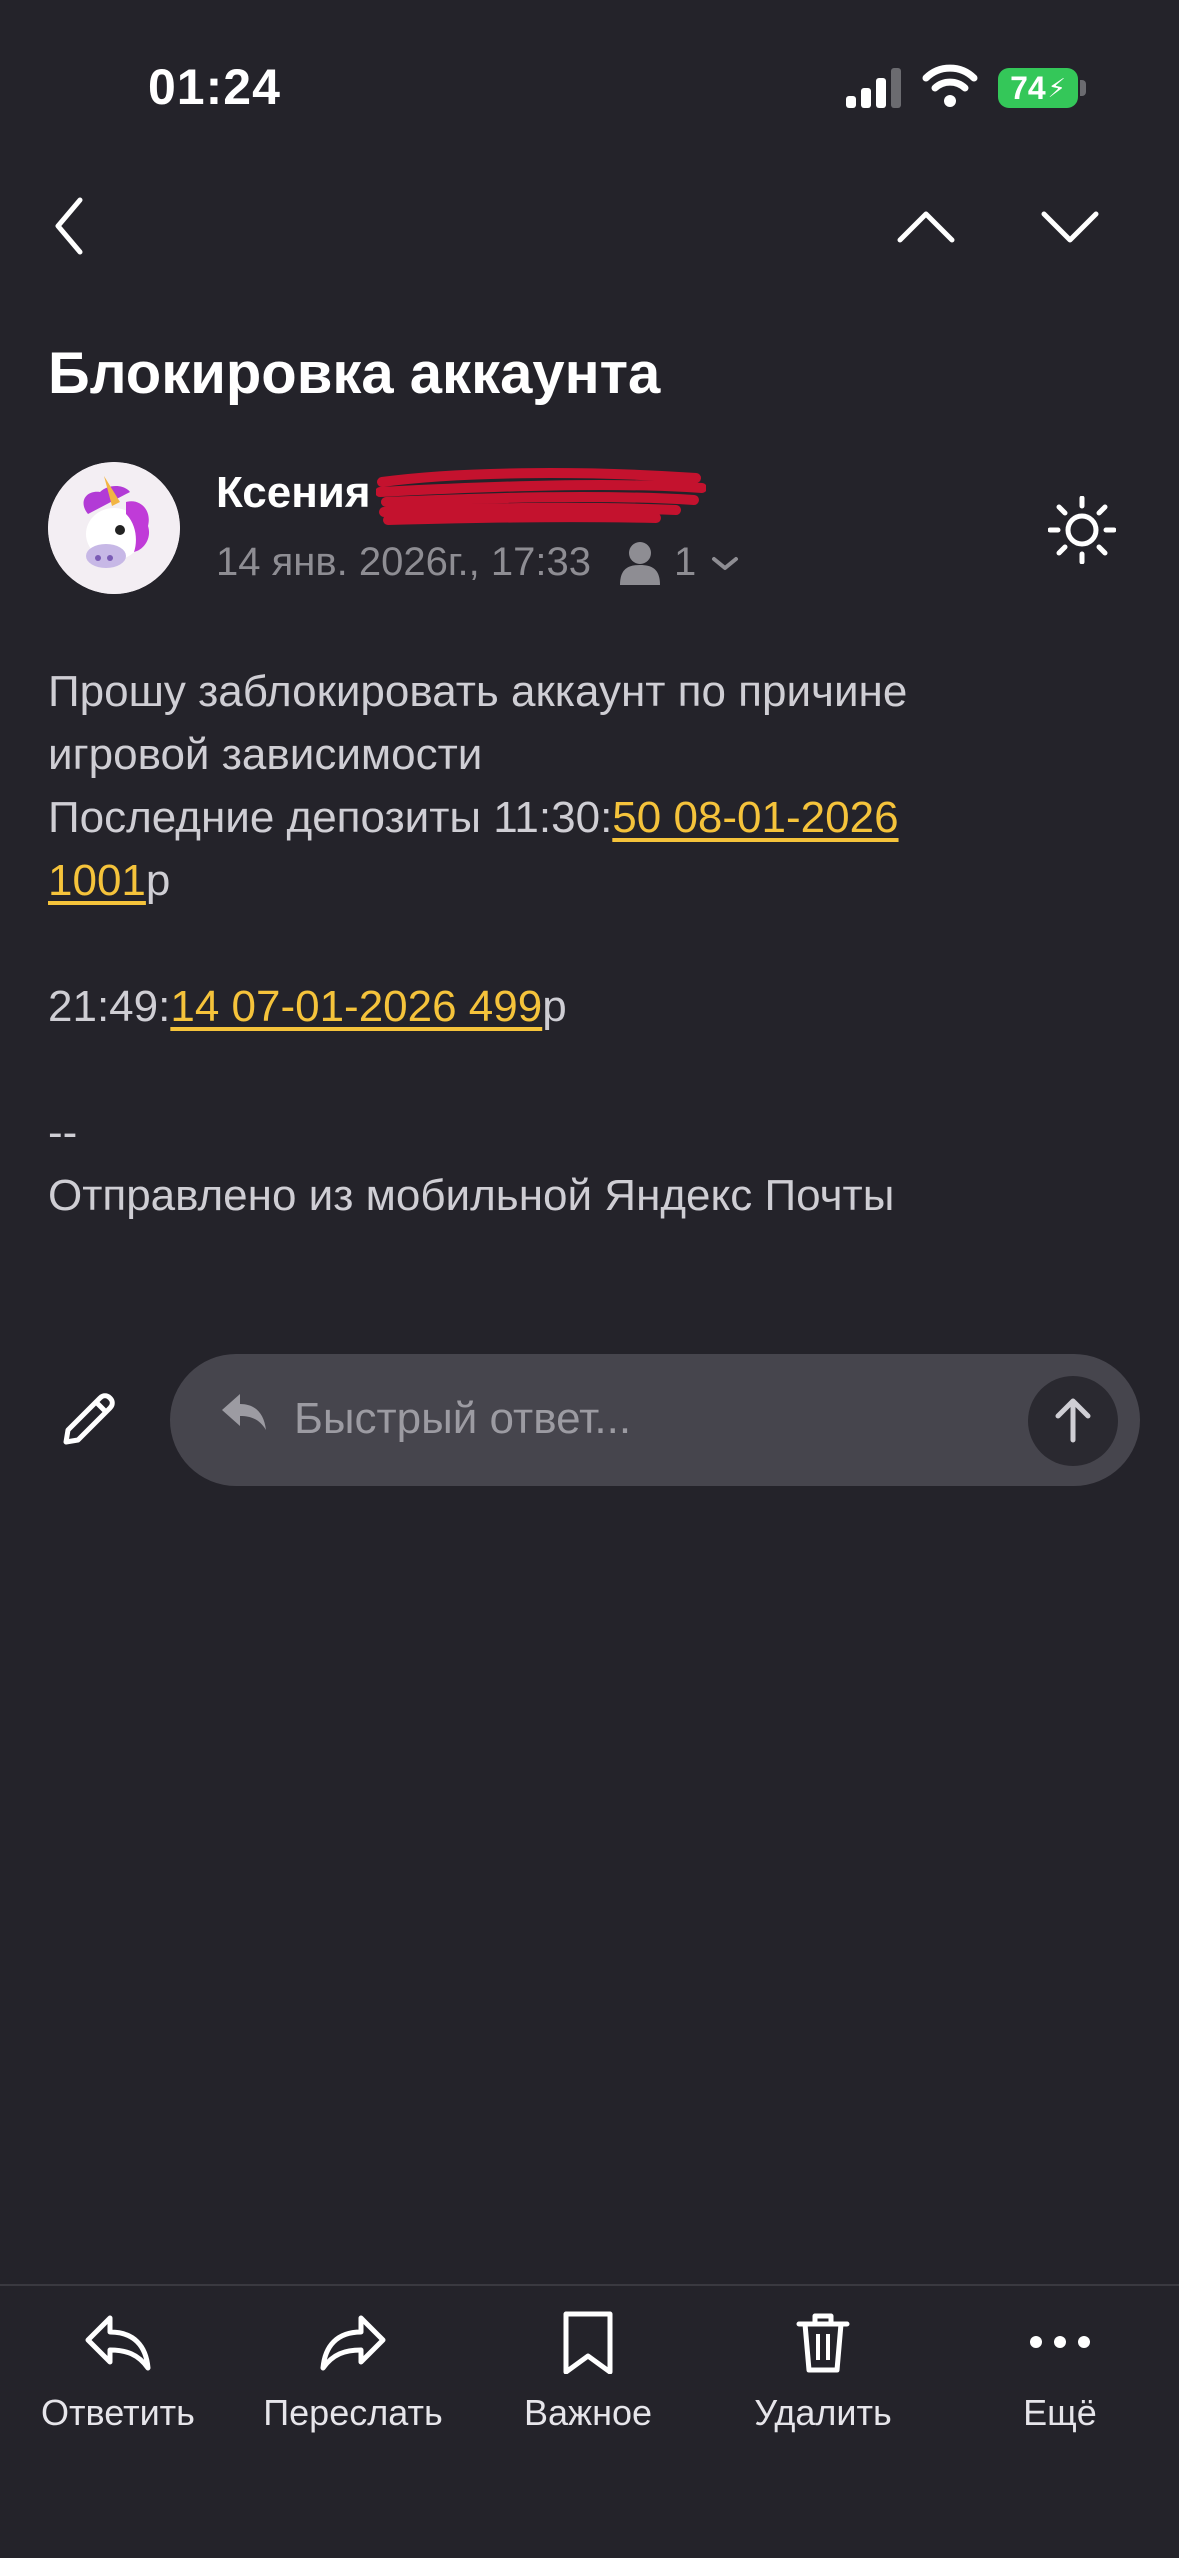 The image size is (1179, 2558). Describe the element at coordinates (755, 817) in the screenshot. I see `phone-link: 50 08-01-2026` at that location.